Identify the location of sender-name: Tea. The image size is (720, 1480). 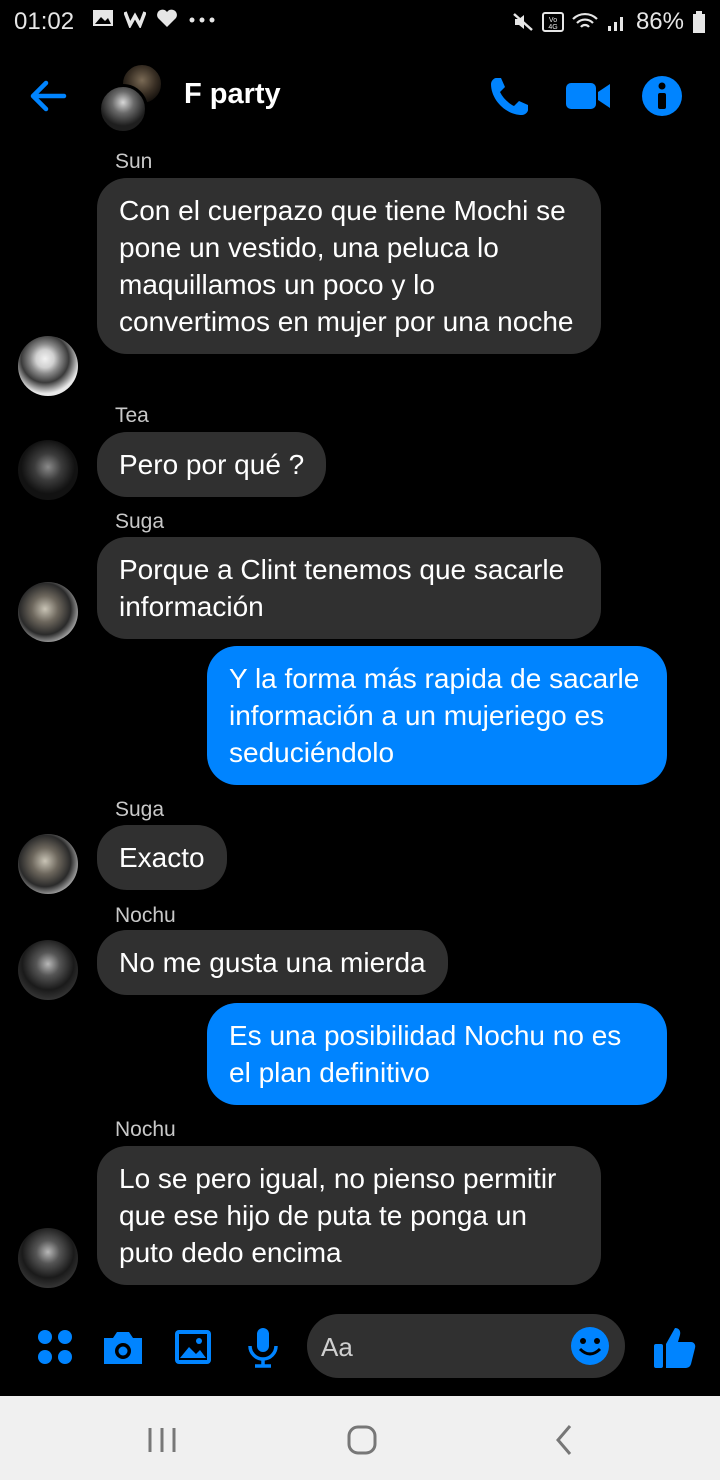
(132, 415).